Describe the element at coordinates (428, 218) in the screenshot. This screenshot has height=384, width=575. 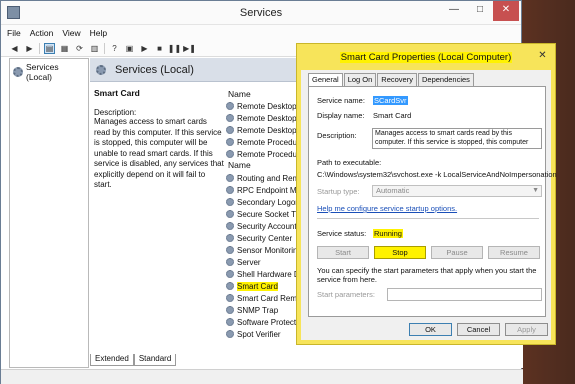
I see `divider` at that location.